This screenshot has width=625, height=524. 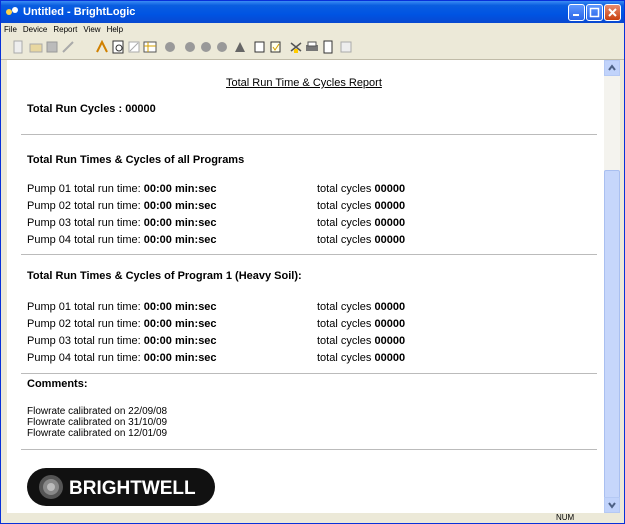 I want to click on section-all-programs-heading: Total Run Times & Cycles of all Programs, so click(x=136, y=160).